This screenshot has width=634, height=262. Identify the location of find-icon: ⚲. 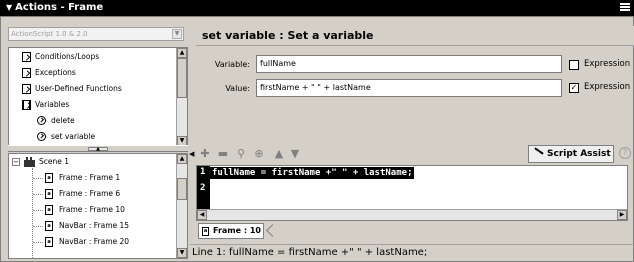
(241, 154).